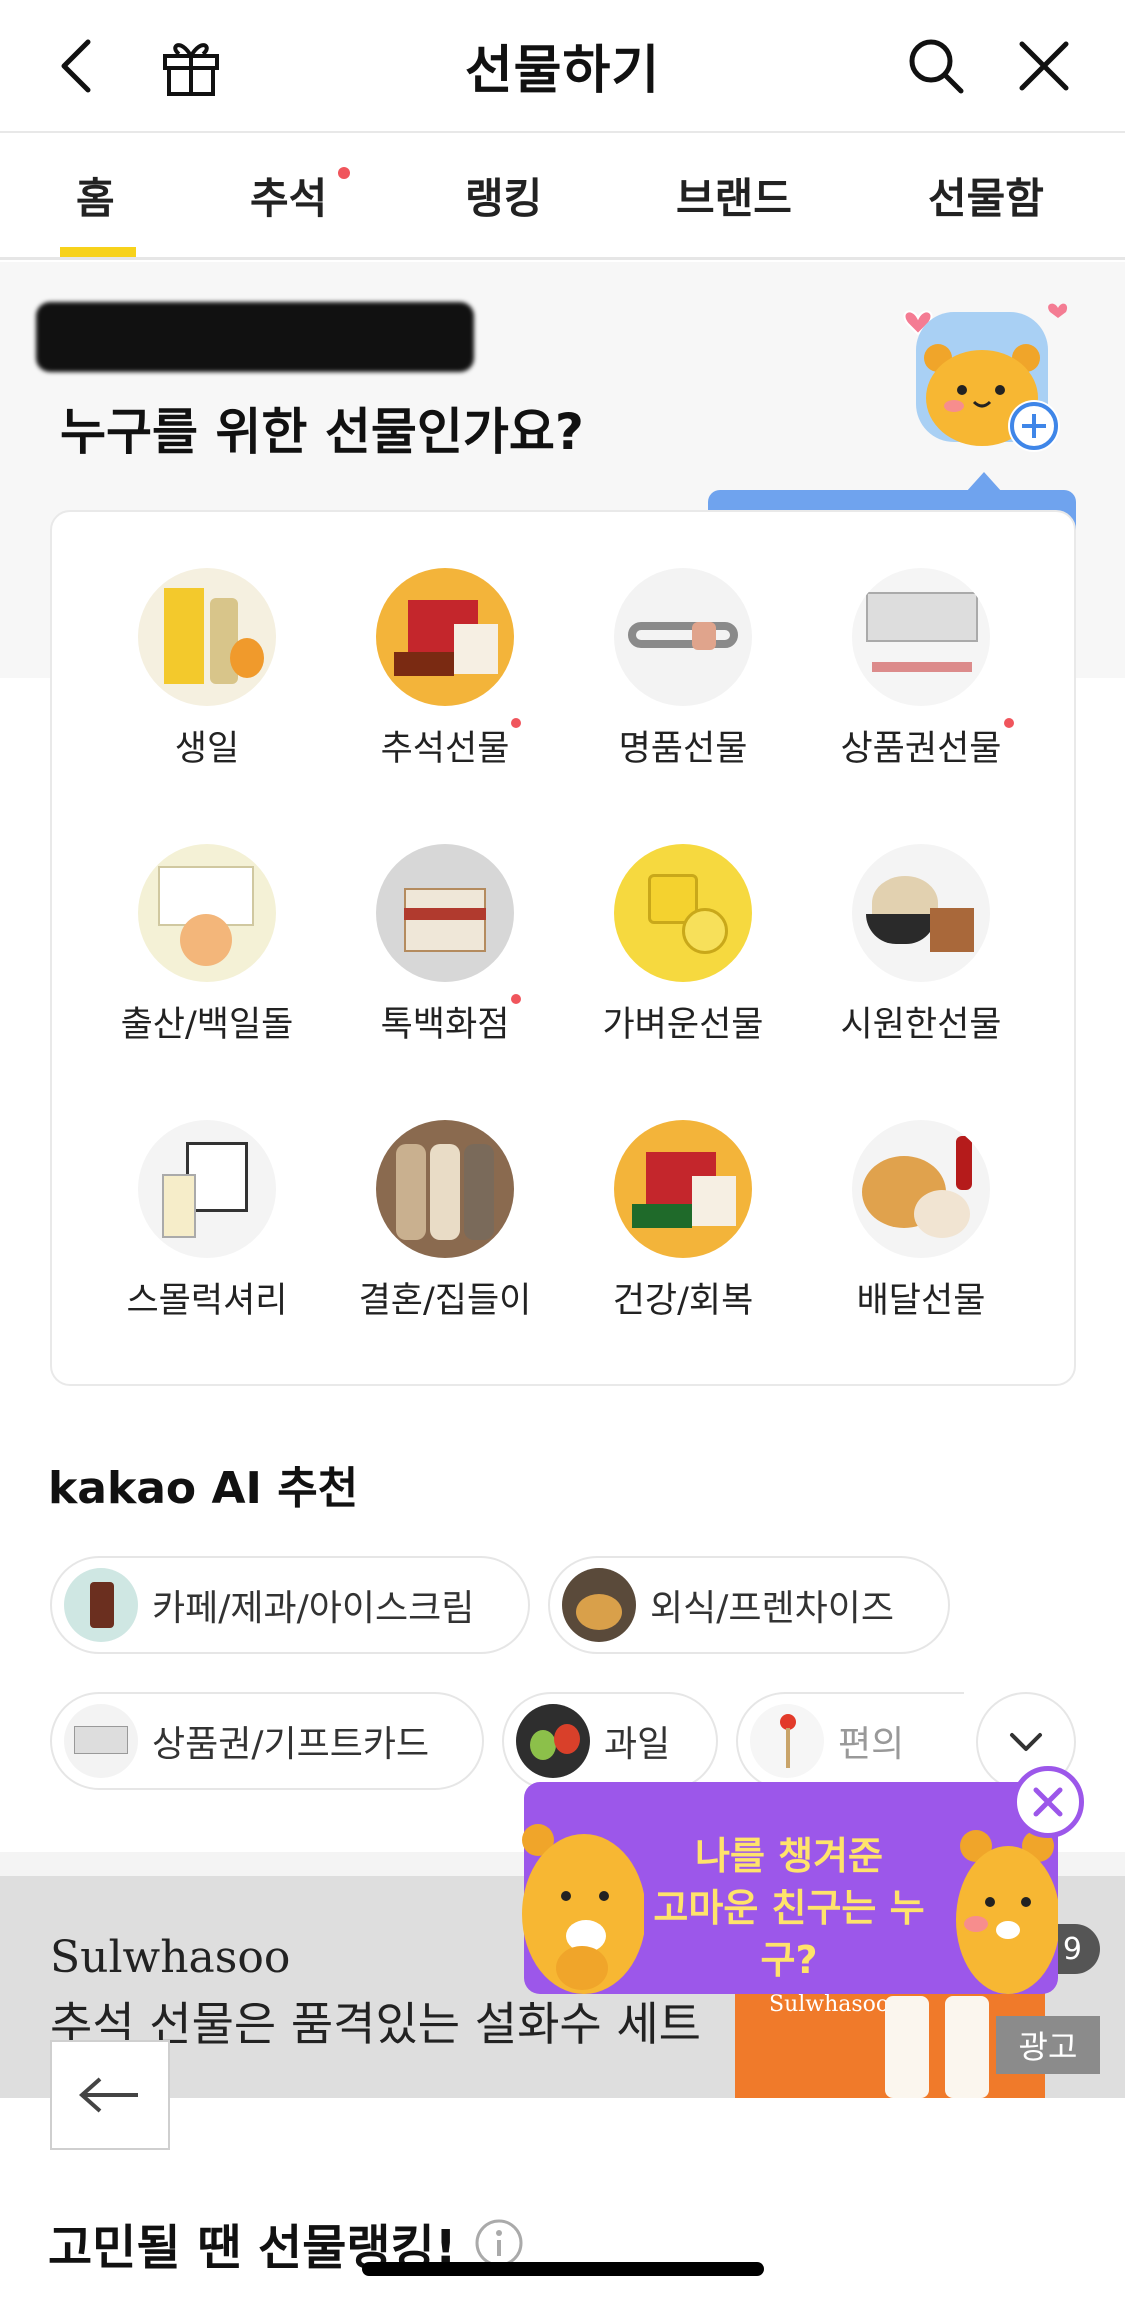  What do you see at coordinates (921, 1301) in the screenshot?
I see `category-label: 배달선물` at bounding box center [921, 1301].